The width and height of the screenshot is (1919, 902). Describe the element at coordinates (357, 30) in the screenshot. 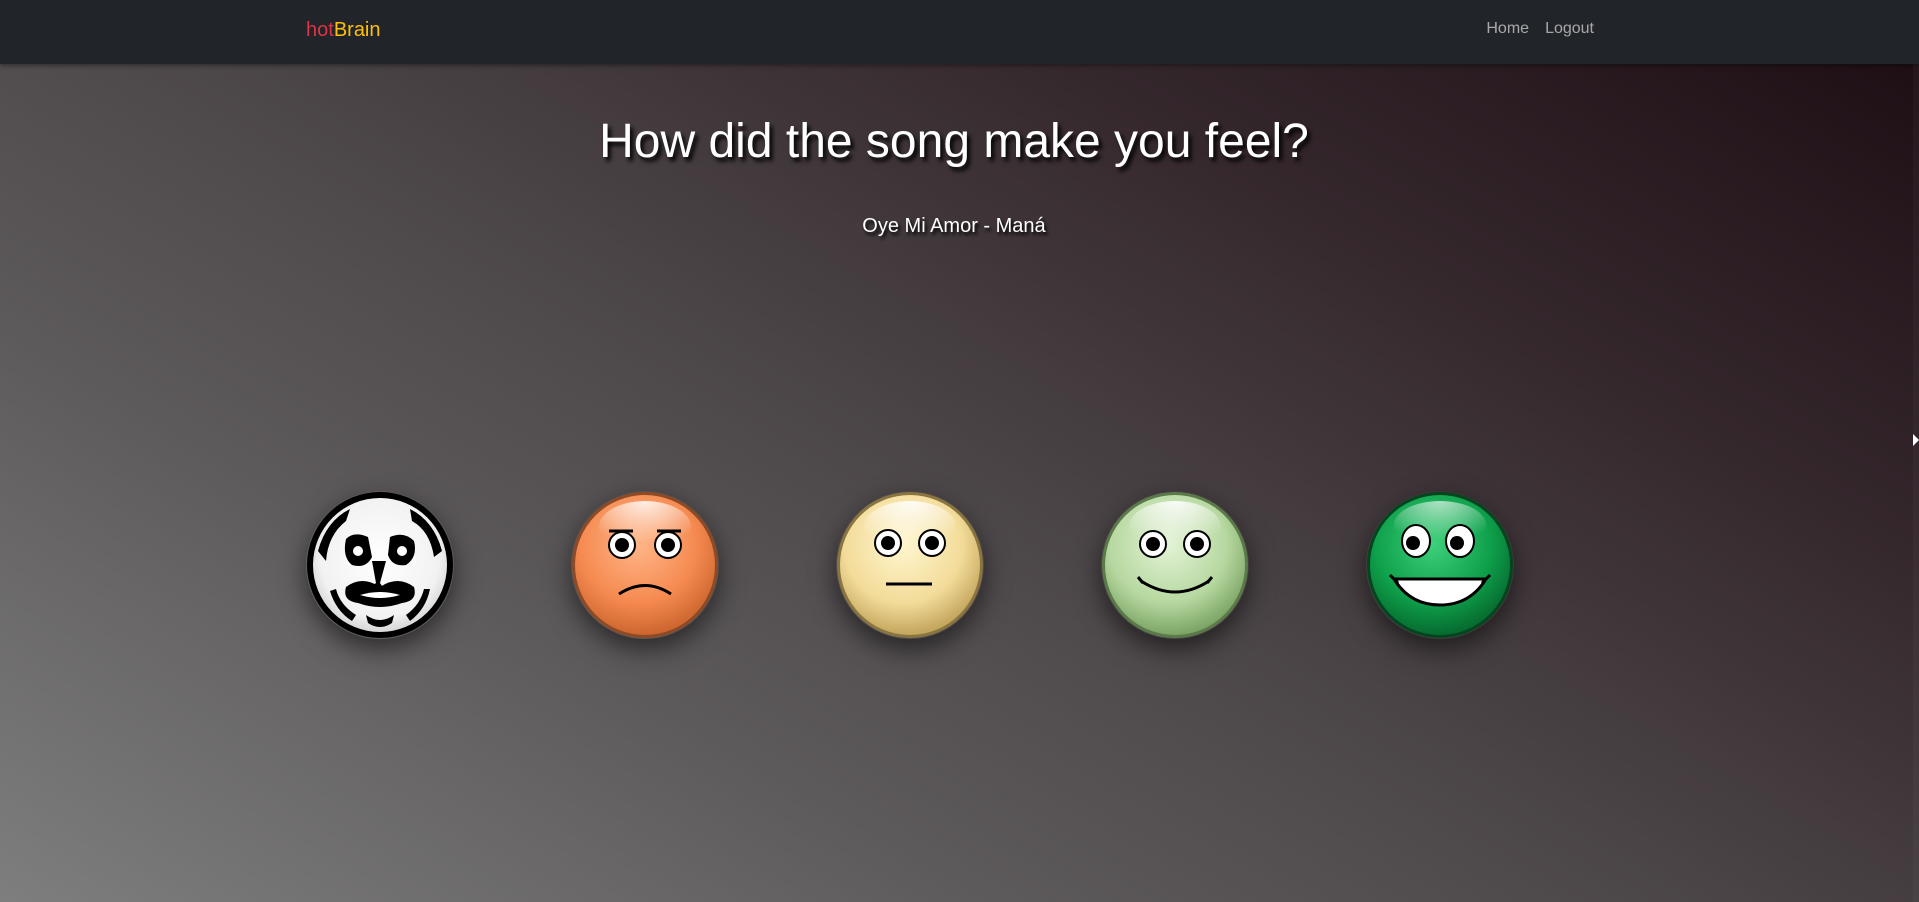

I see `brand-brain-text: Brain` at that location.